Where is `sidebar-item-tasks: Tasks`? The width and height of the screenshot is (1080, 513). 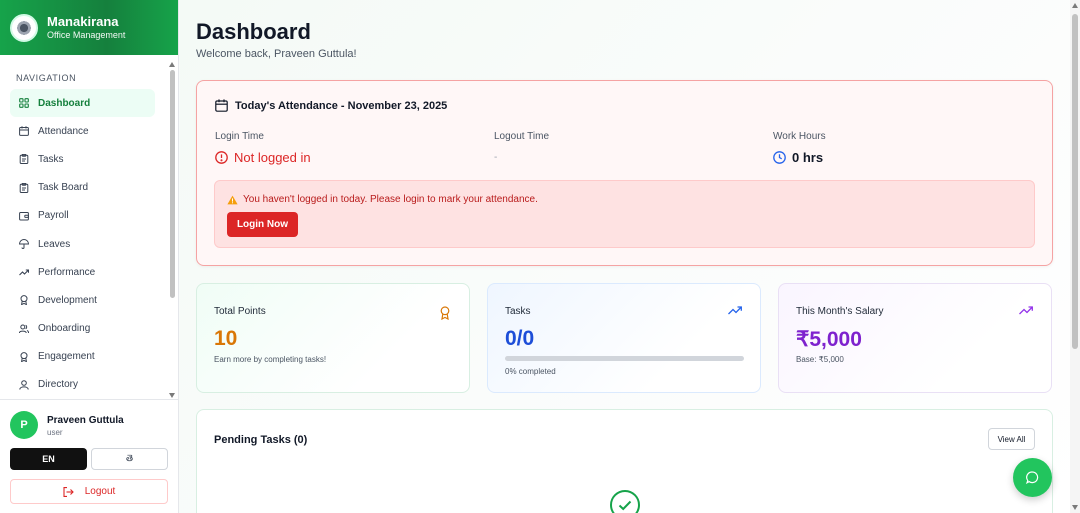
sidebar-item-tasks: Tasks is located at coordinates (82, 159).